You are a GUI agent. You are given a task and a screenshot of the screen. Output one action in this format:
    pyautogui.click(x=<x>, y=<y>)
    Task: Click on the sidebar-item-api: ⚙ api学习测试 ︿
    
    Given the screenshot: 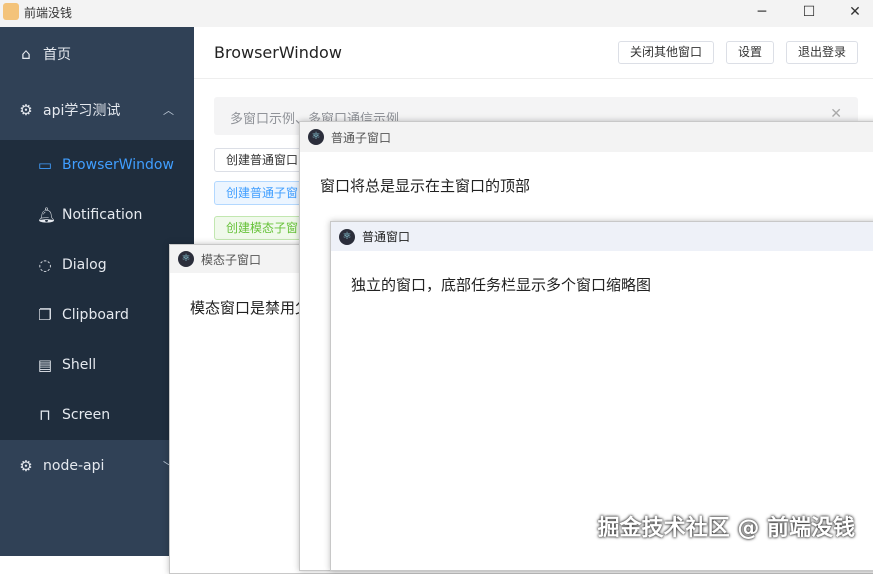 What is the action you would take?
    pyautogui.click(x=97, y=110)
    